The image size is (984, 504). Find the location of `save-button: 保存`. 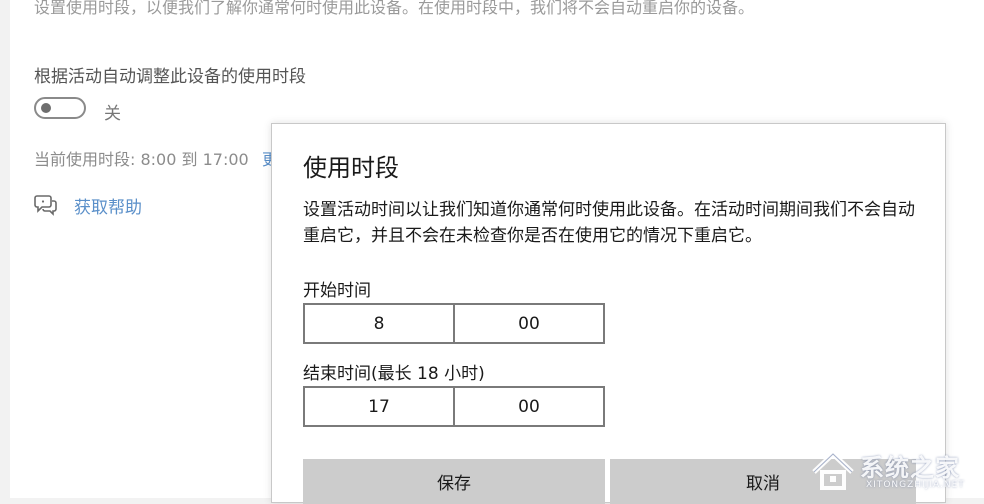

save-button: 保存 is located at coordinates (454, 481).